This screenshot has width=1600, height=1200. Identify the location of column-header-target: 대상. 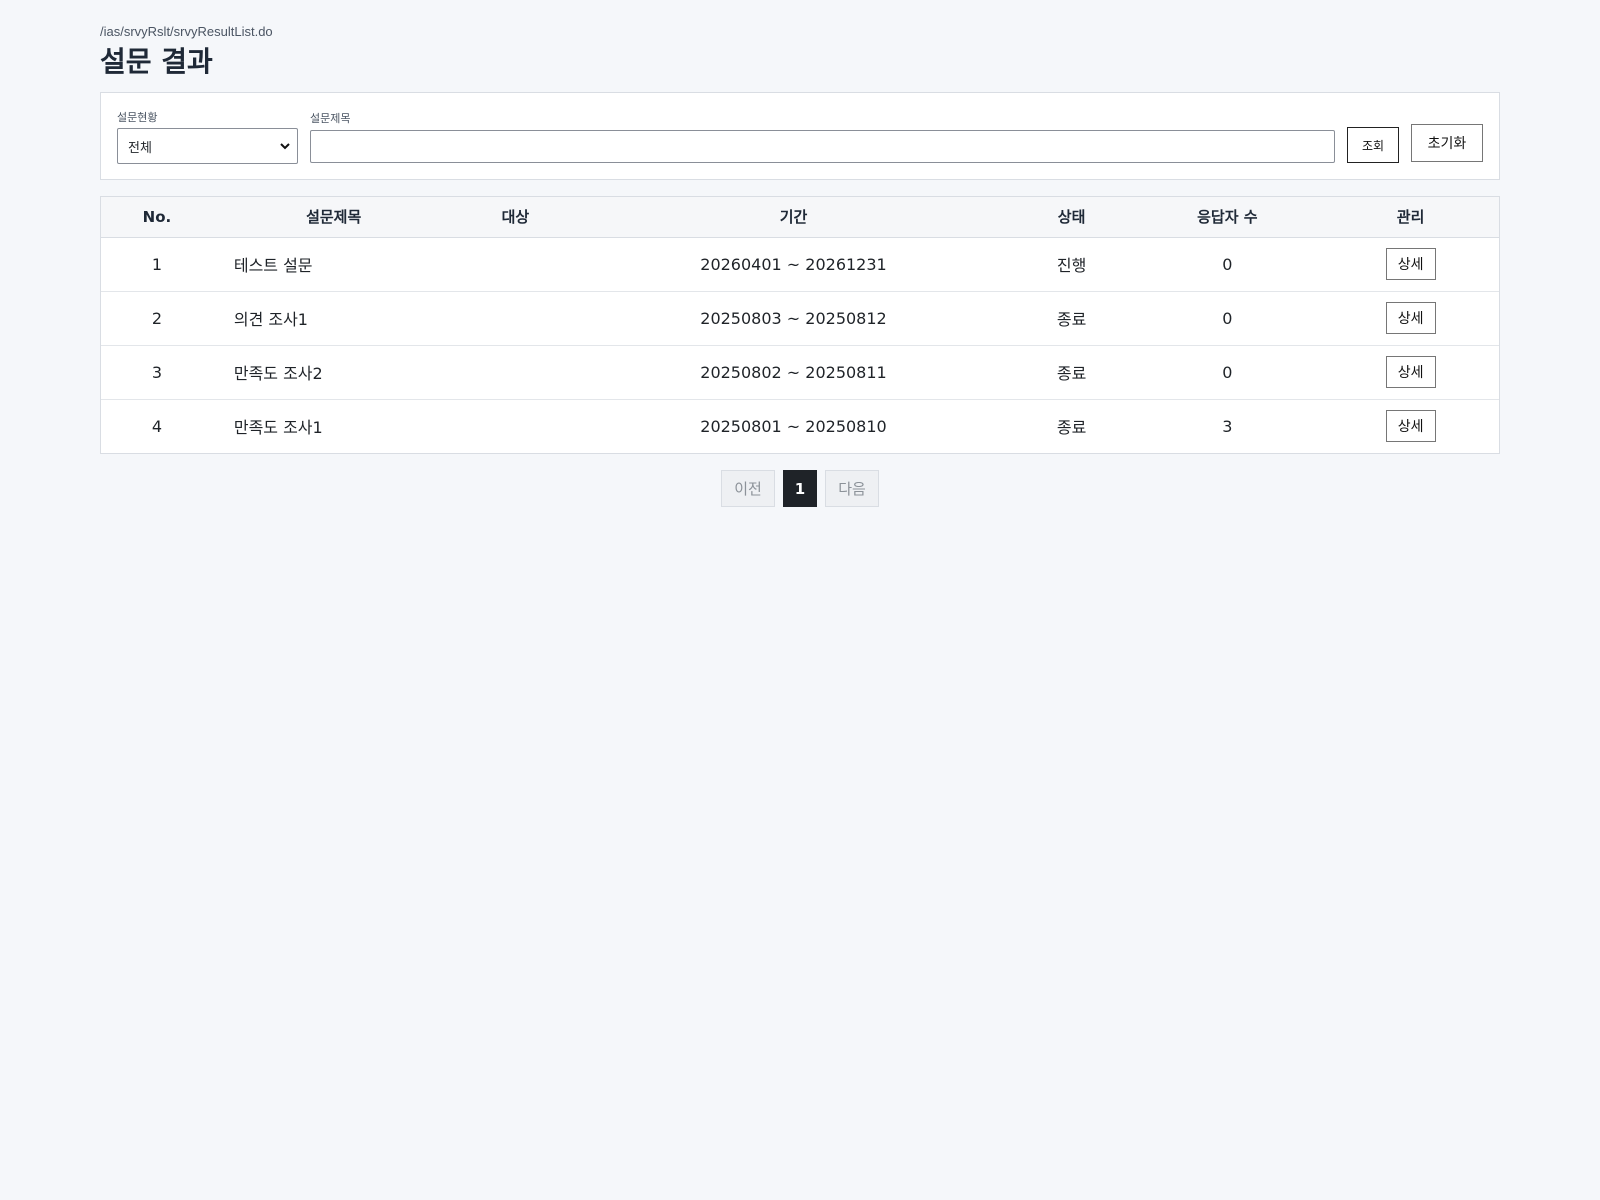
(515, 217).